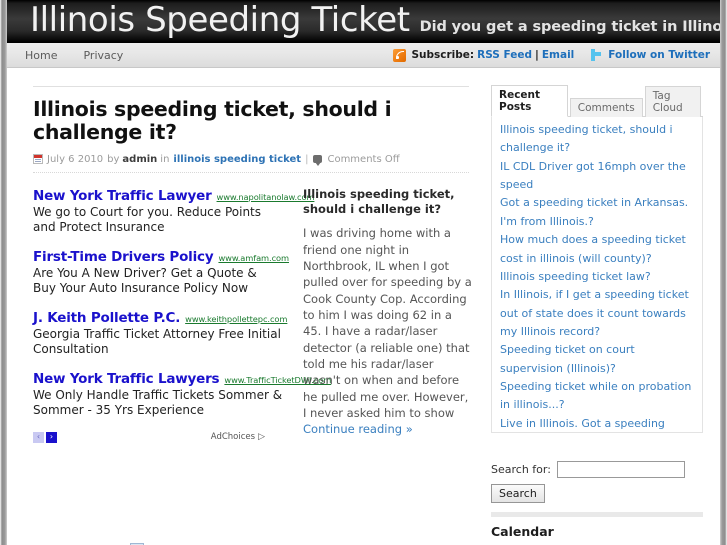 The image size is (727, 545). Describe the element at coordinates (400, 55) in the screenshot. I see `rss-icon` at that location.